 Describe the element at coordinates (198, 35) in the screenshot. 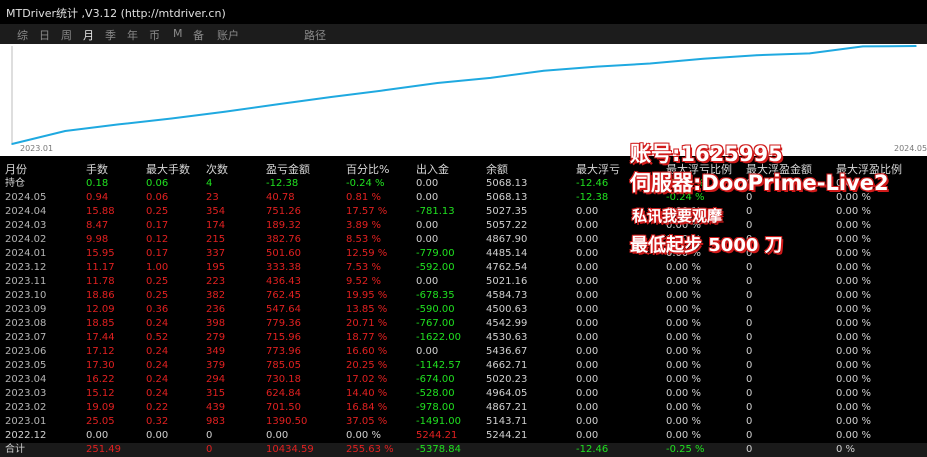

I see `tab-notes: 备` at that location.